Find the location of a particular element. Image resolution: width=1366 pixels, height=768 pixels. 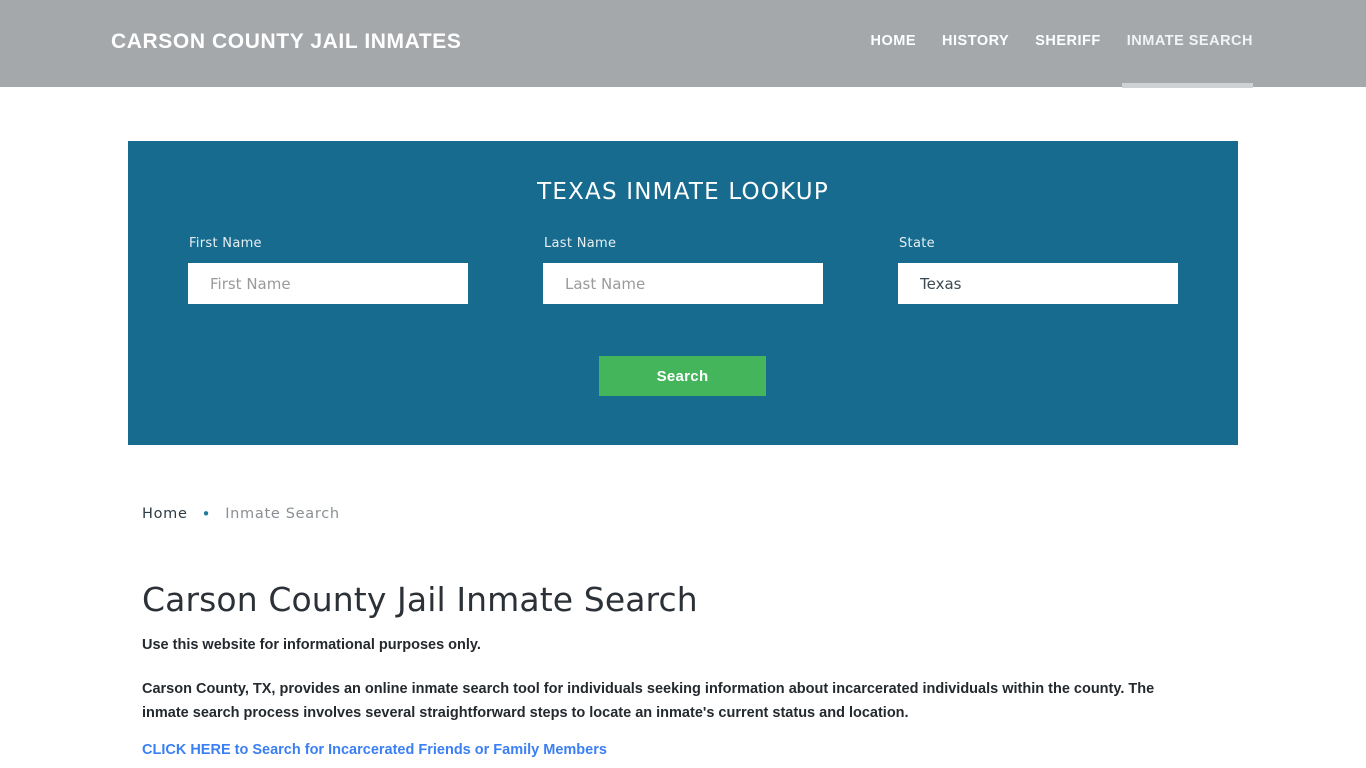

breadcrumb: Home • Inmate Search is located at coordinates (241, 514).